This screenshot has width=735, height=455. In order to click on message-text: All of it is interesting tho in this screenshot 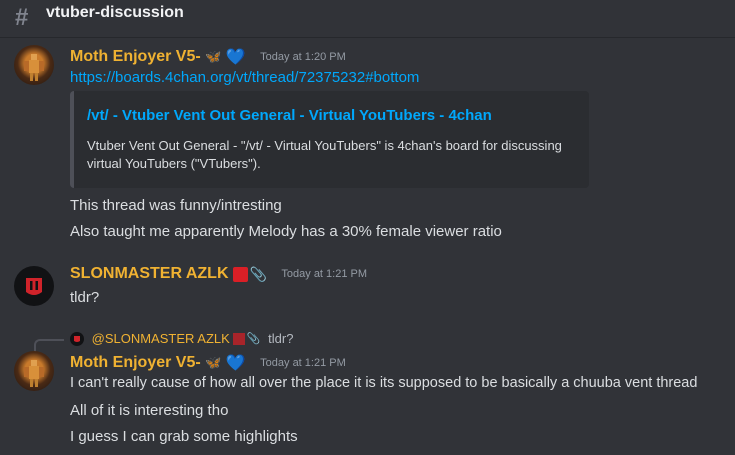, I will do `click(149, 410)`.